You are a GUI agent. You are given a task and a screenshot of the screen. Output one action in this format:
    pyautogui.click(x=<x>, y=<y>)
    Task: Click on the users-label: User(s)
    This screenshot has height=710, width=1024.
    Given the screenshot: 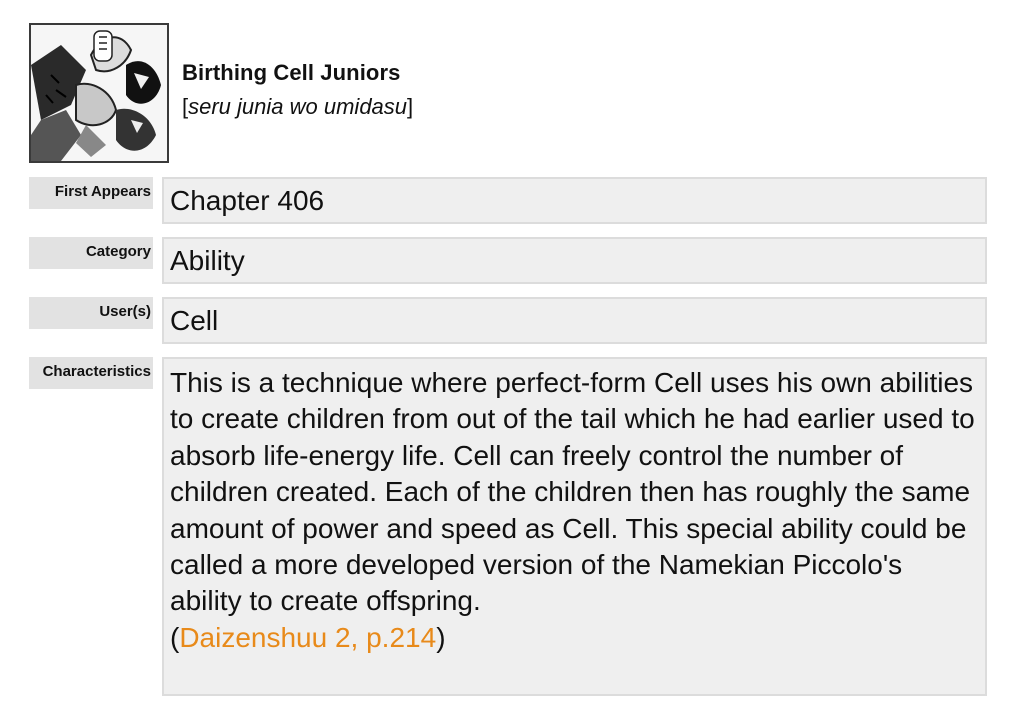 What is the action you would take?
    pyautogui.click(x=91, y=313)
    